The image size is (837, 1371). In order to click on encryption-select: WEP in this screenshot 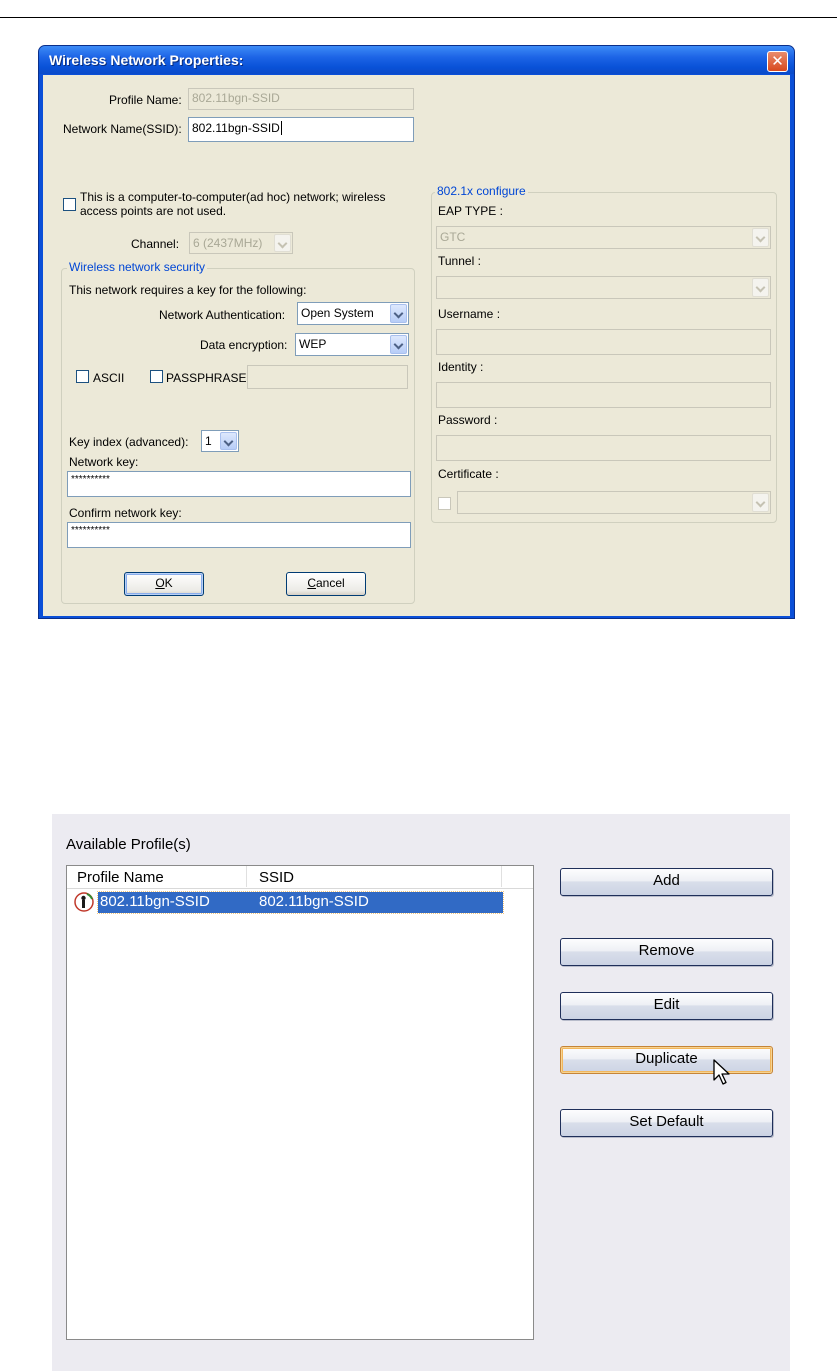, I will do `click(352, 344)`.